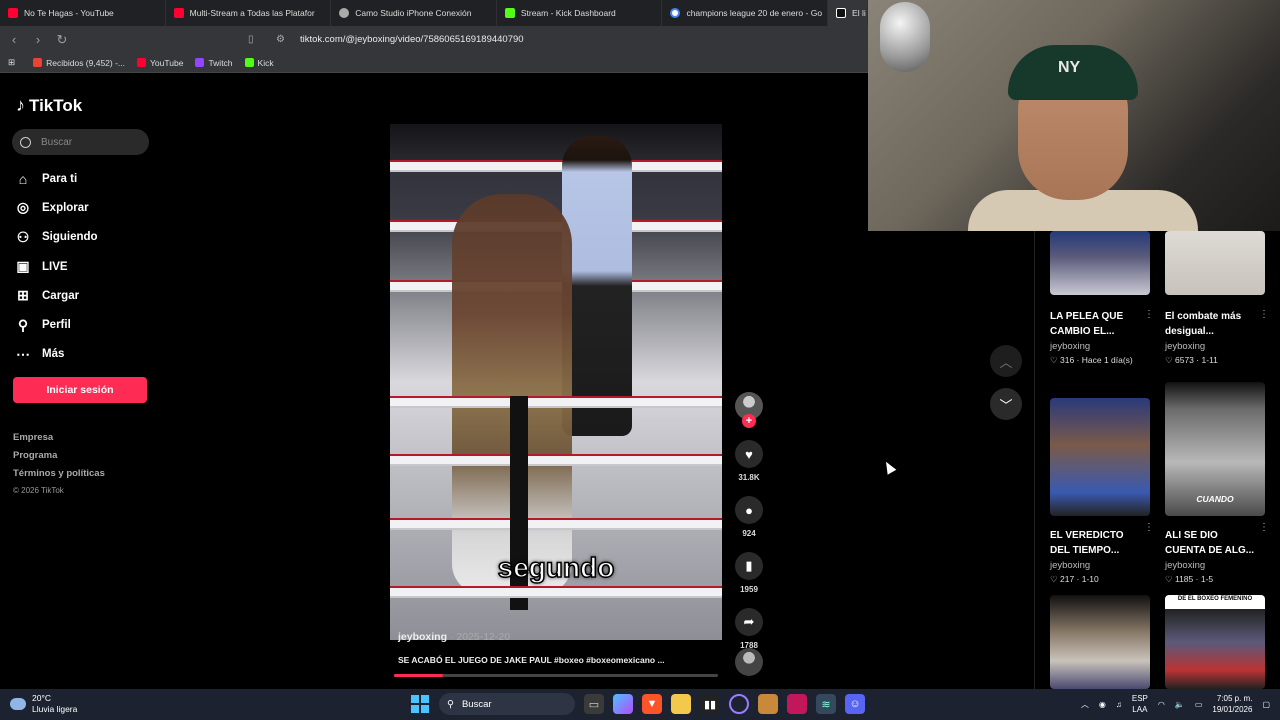  I want to click on share-action: ➦ 1788, so click(749, 629).